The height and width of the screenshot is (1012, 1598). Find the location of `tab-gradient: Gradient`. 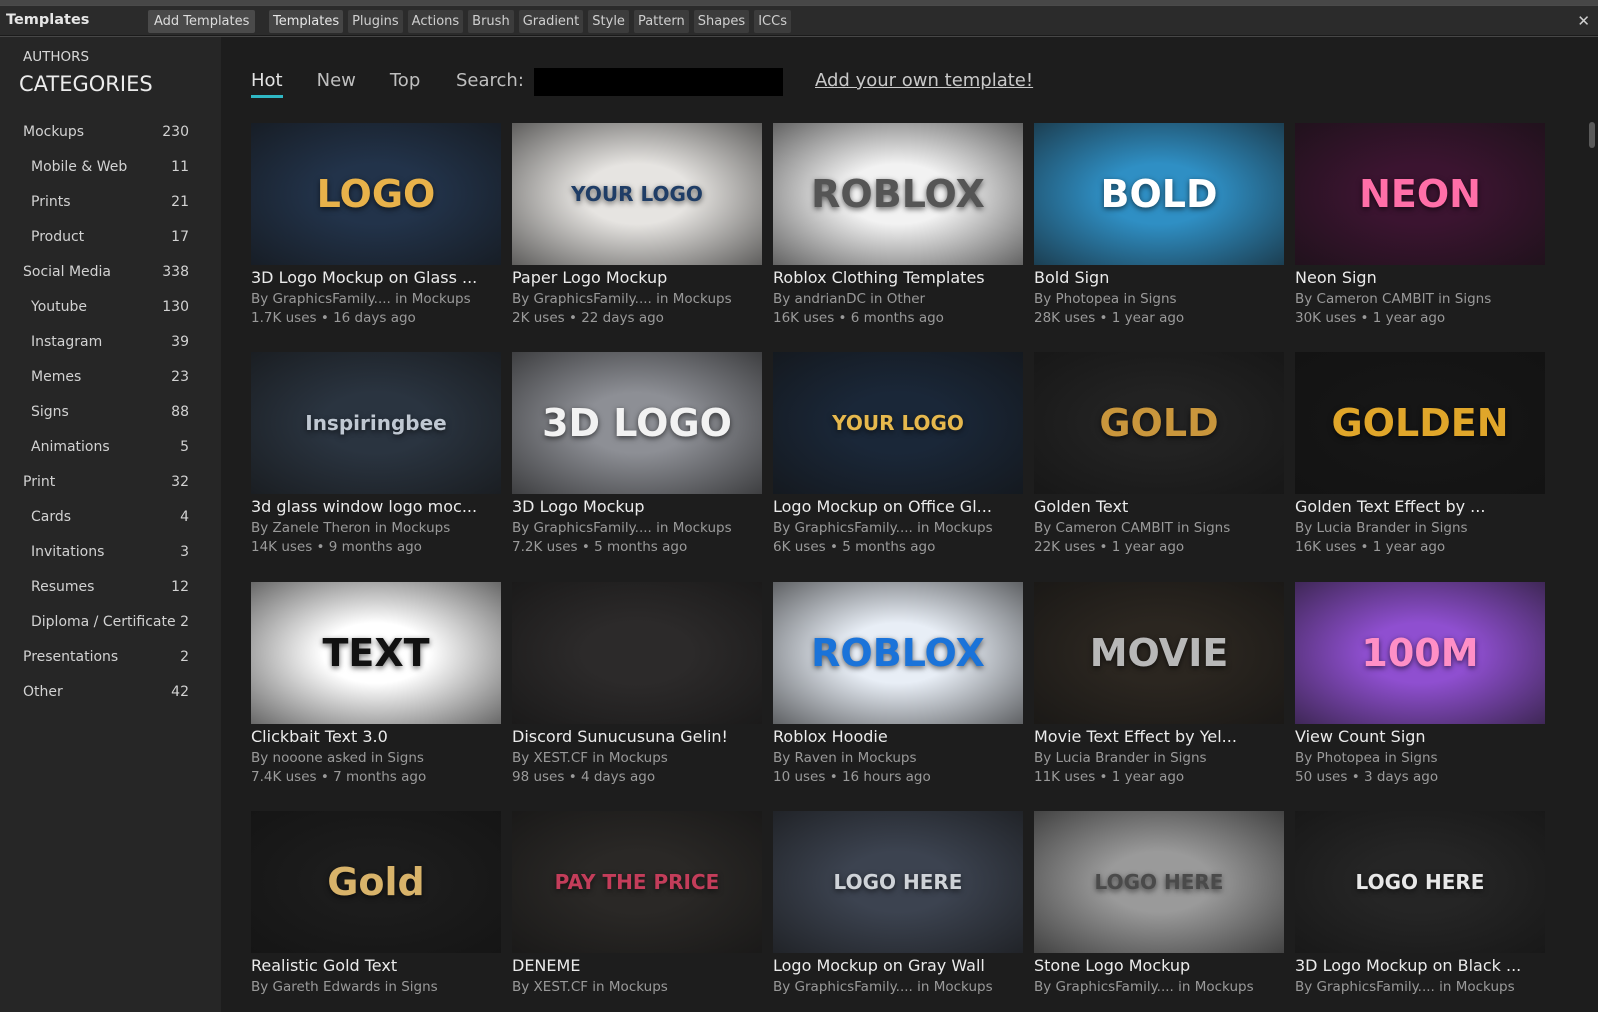

tab-gradient: Gradient is located at coordinates (551, 21).